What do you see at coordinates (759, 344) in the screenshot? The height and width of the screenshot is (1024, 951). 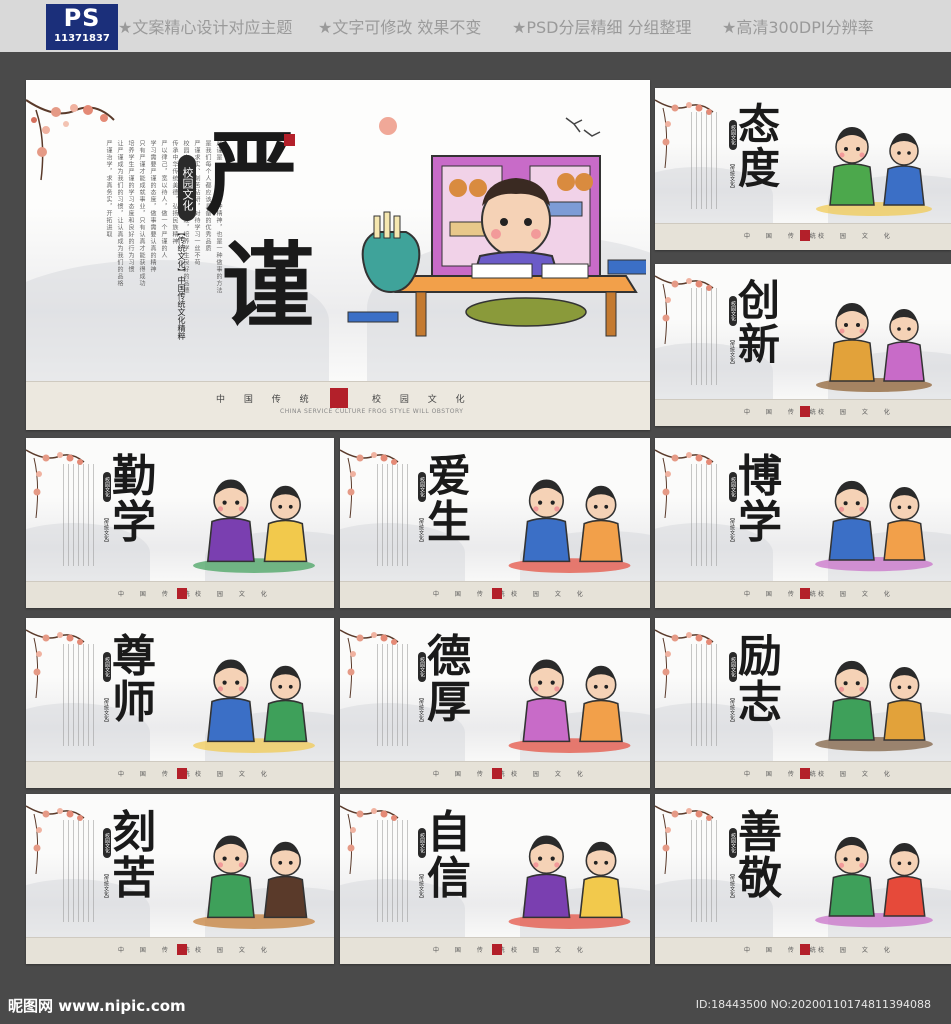 I see `panel-title-char-2: 新` at bounding box center [759, 344].